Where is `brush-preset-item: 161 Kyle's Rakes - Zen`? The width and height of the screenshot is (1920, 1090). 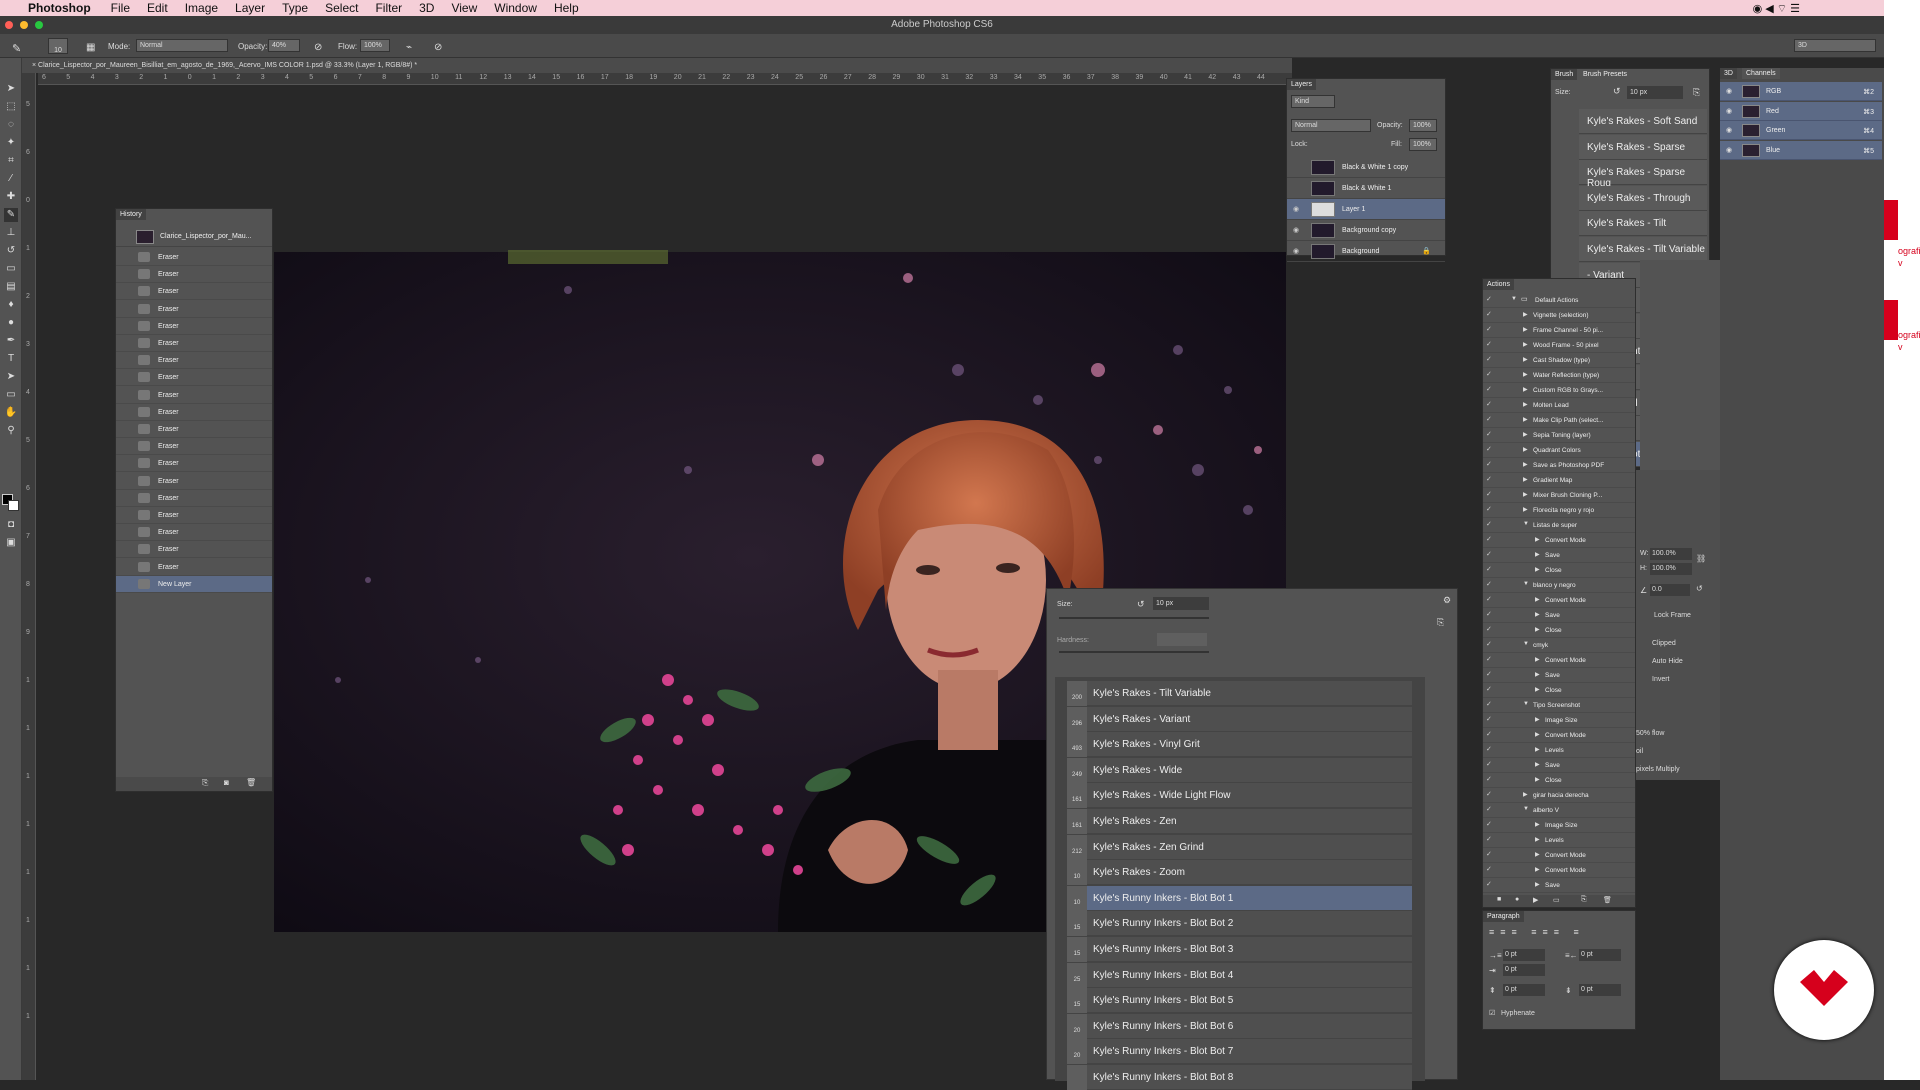
brush-preset-item: 161 Kyle's Rakes - Zen is located at coordinates (1239, 821).